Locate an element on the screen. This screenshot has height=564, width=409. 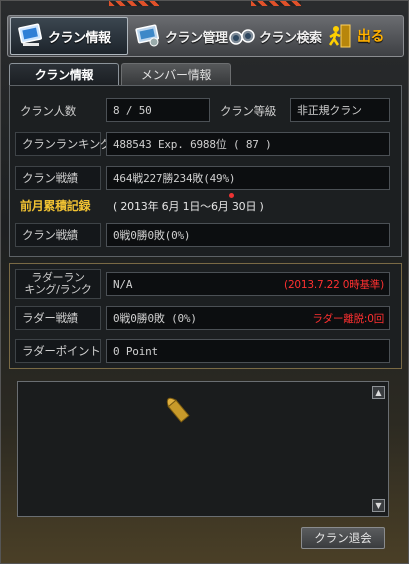
hazard-stripe-left is located at coordinates (134, 3).